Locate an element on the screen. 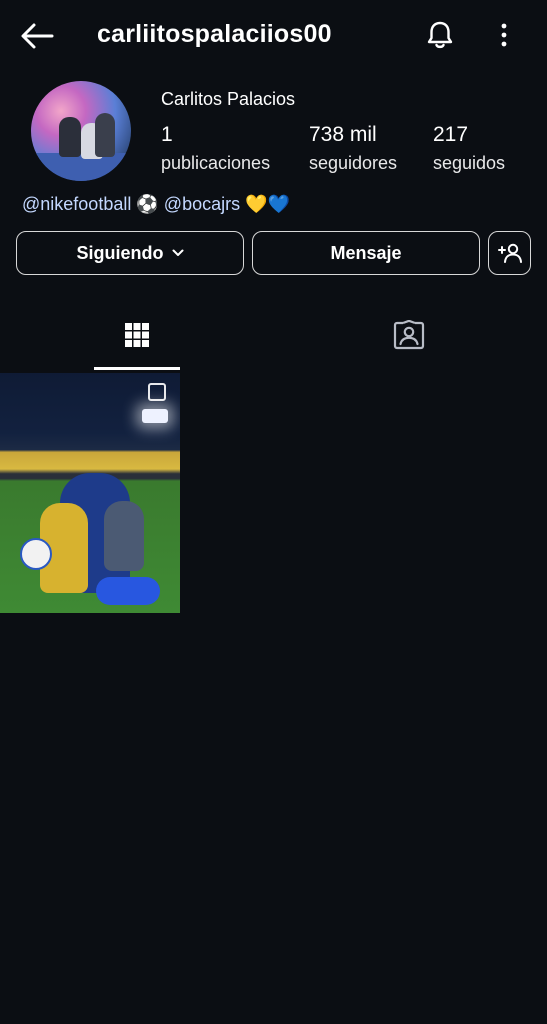 The height and width of the screenshot is (1024, 547). grid-icon is located at coordinates (137, 335).